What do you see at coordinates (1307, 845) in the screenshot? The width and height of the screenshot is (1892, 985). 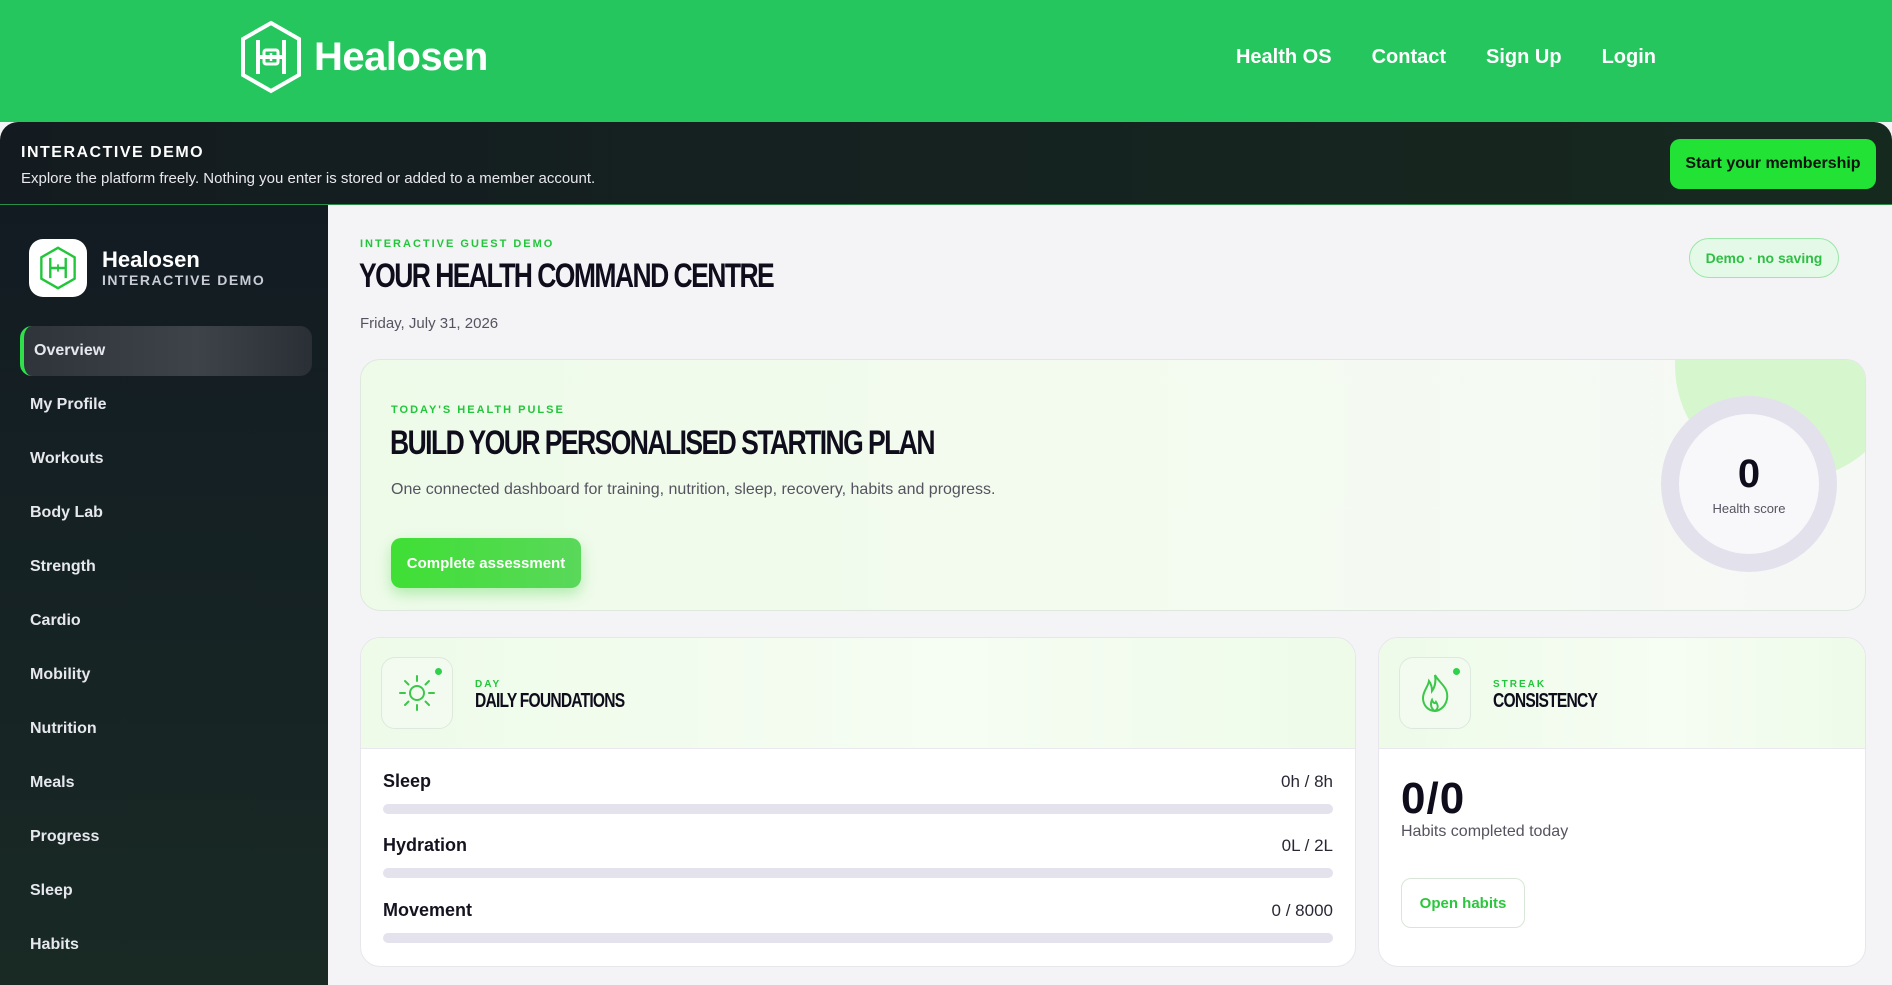 I see `metric-value: 0L / 2L` at bounding box center [1307, 845].